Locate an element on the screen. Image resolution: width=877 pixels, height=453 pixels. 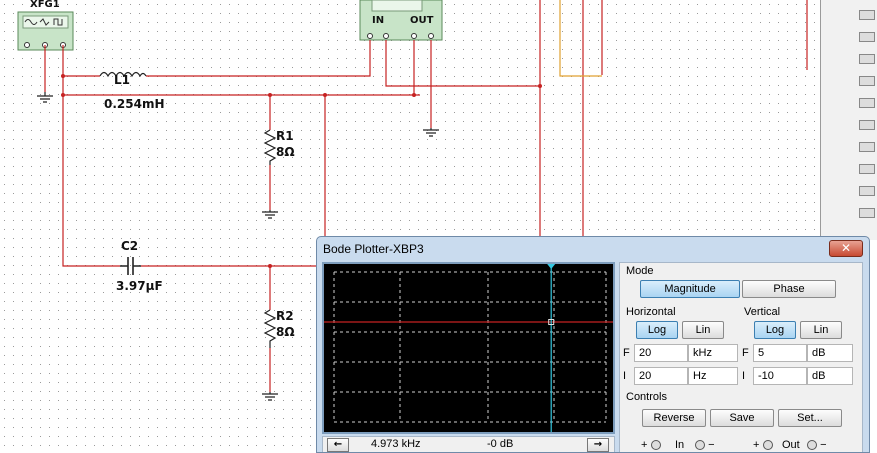
r1-name: R1 is located at coordinates (285, 136).